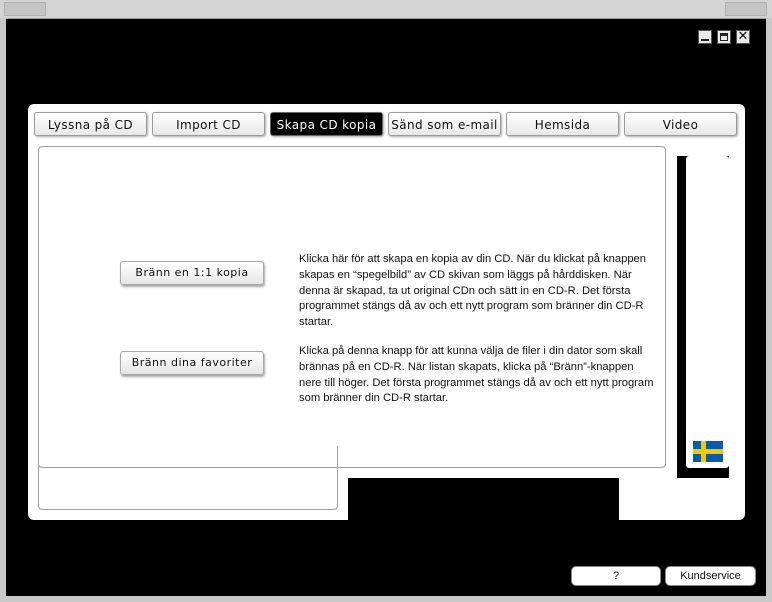  I want to click on burn-copy-button: Bränn en 1:1 kopia, so click(192, 273).